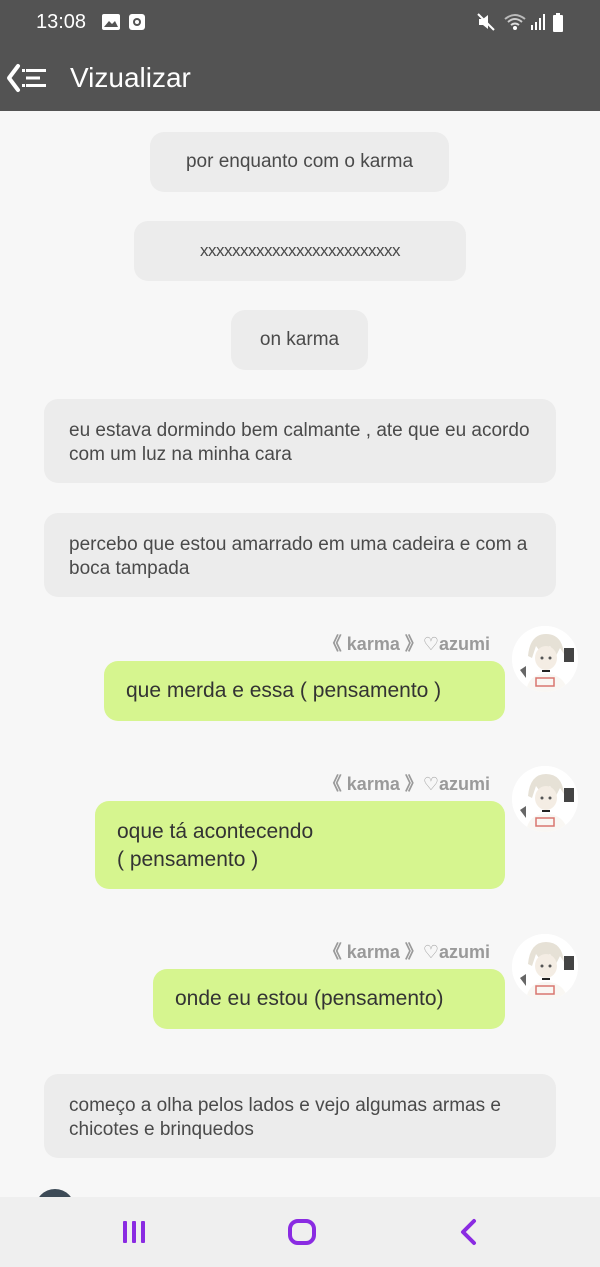 The image size is (600, 1267). What do you see at coordinates (300, 845) in the screenshot?
I see `user-message-bubble: oque tá acontecendo ( pensamento )` at bounding box center [300, 845].